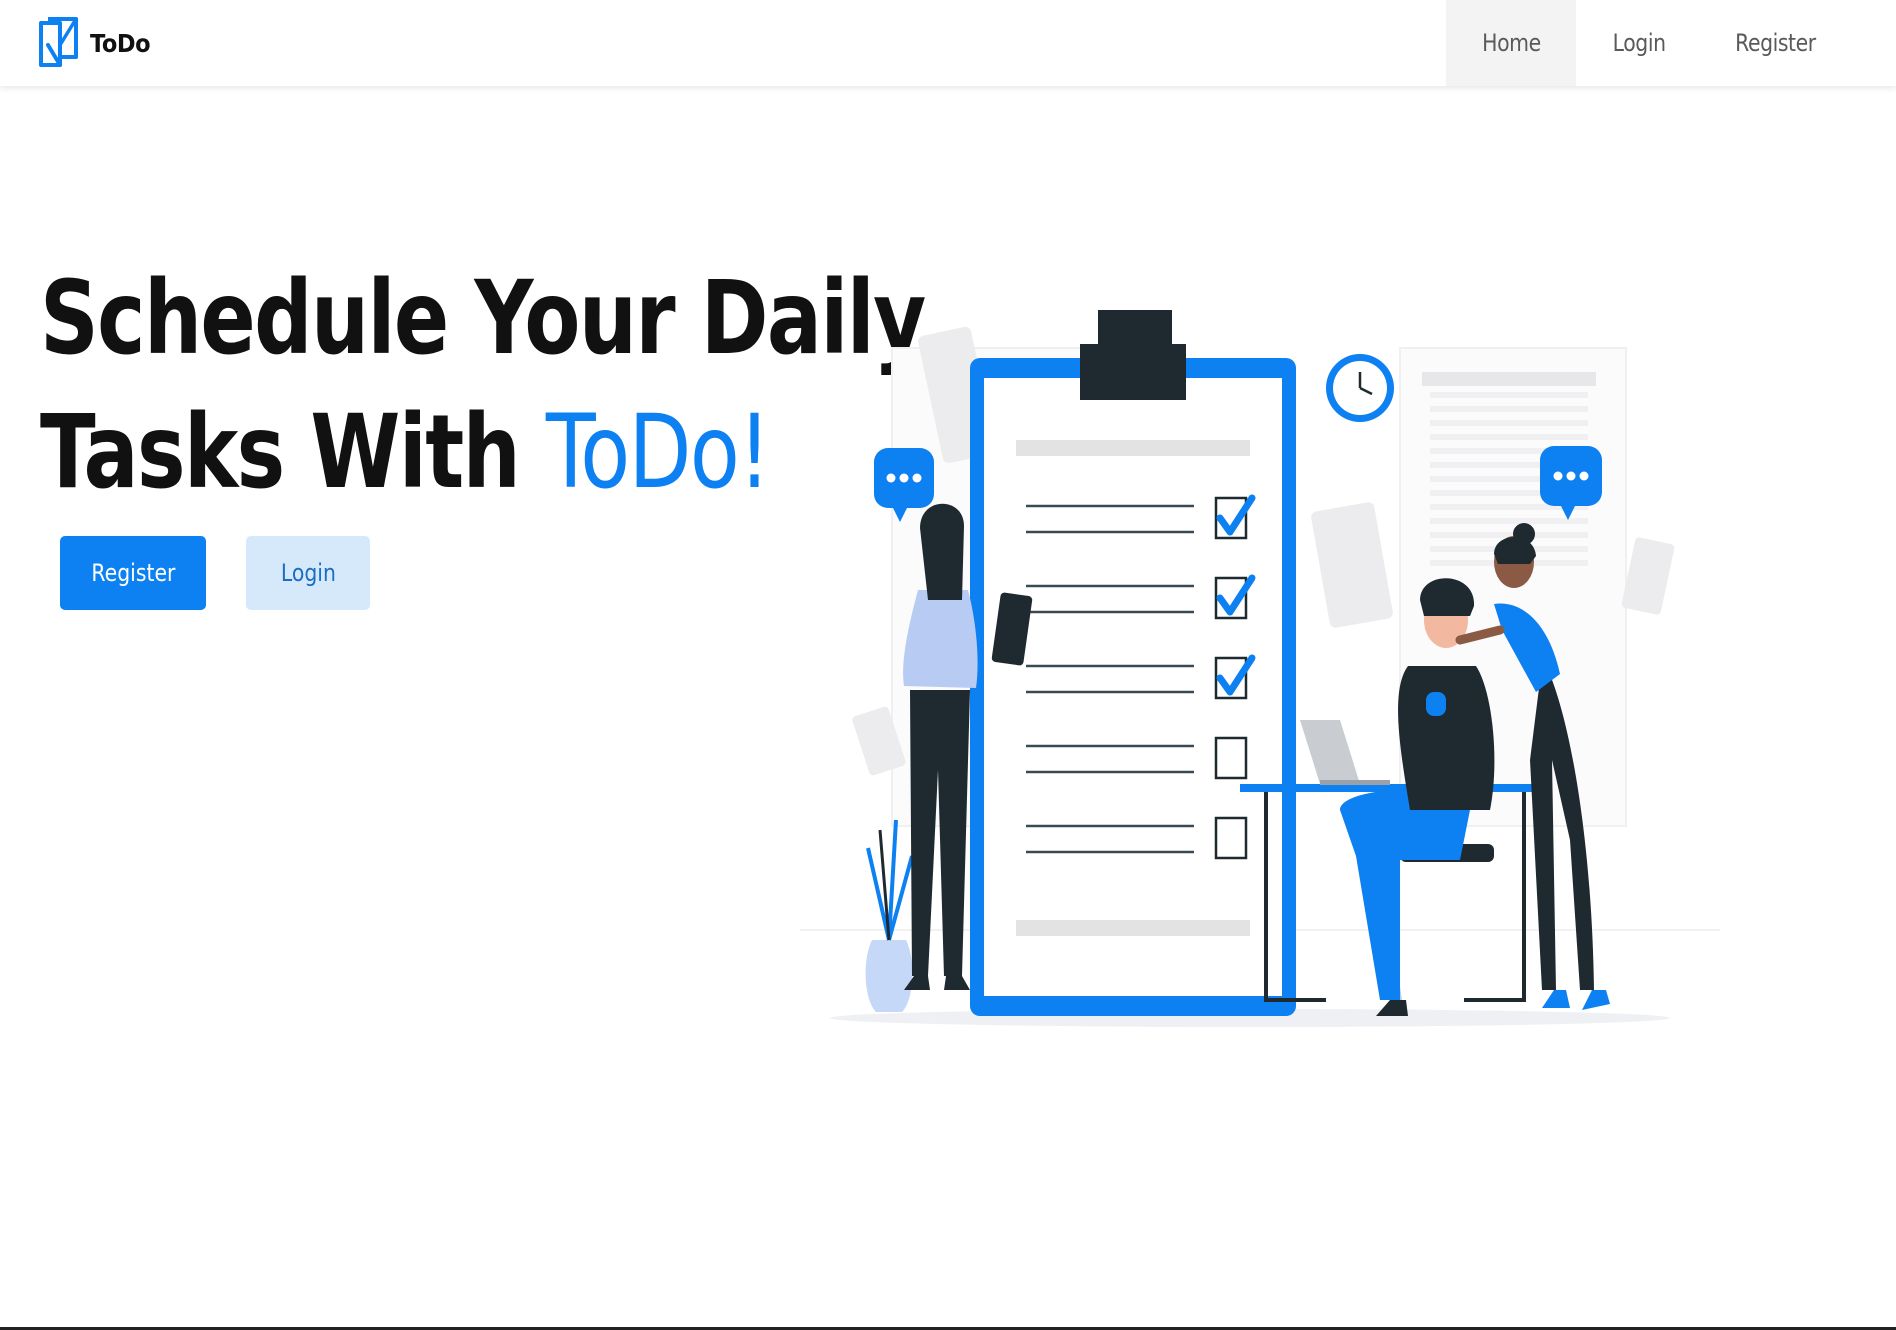 The image size is (1896, 1330). I want to click on hero-login-button-label: Login, so click(308, 573).